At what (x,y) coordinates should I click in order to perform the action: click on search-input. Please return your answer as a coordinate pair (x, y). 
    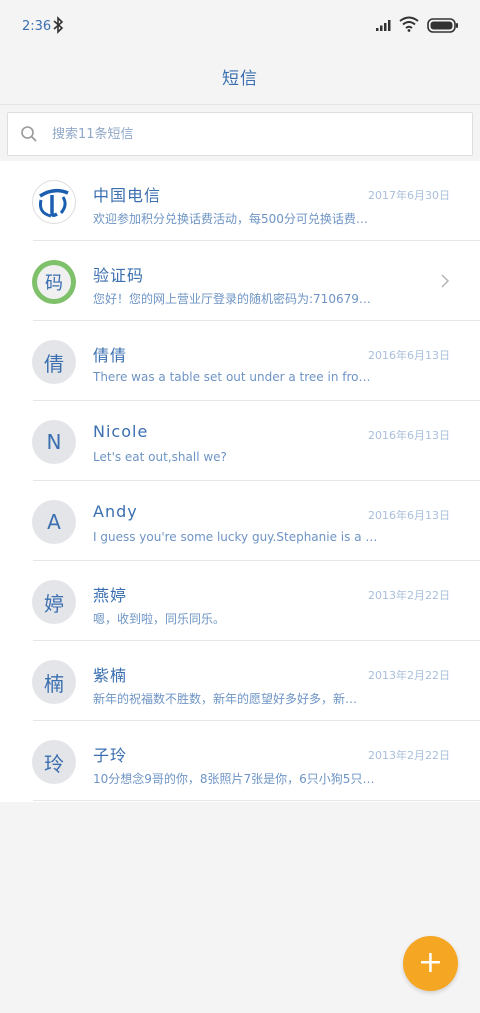
    Looking at the image, I should click on (242, 134).